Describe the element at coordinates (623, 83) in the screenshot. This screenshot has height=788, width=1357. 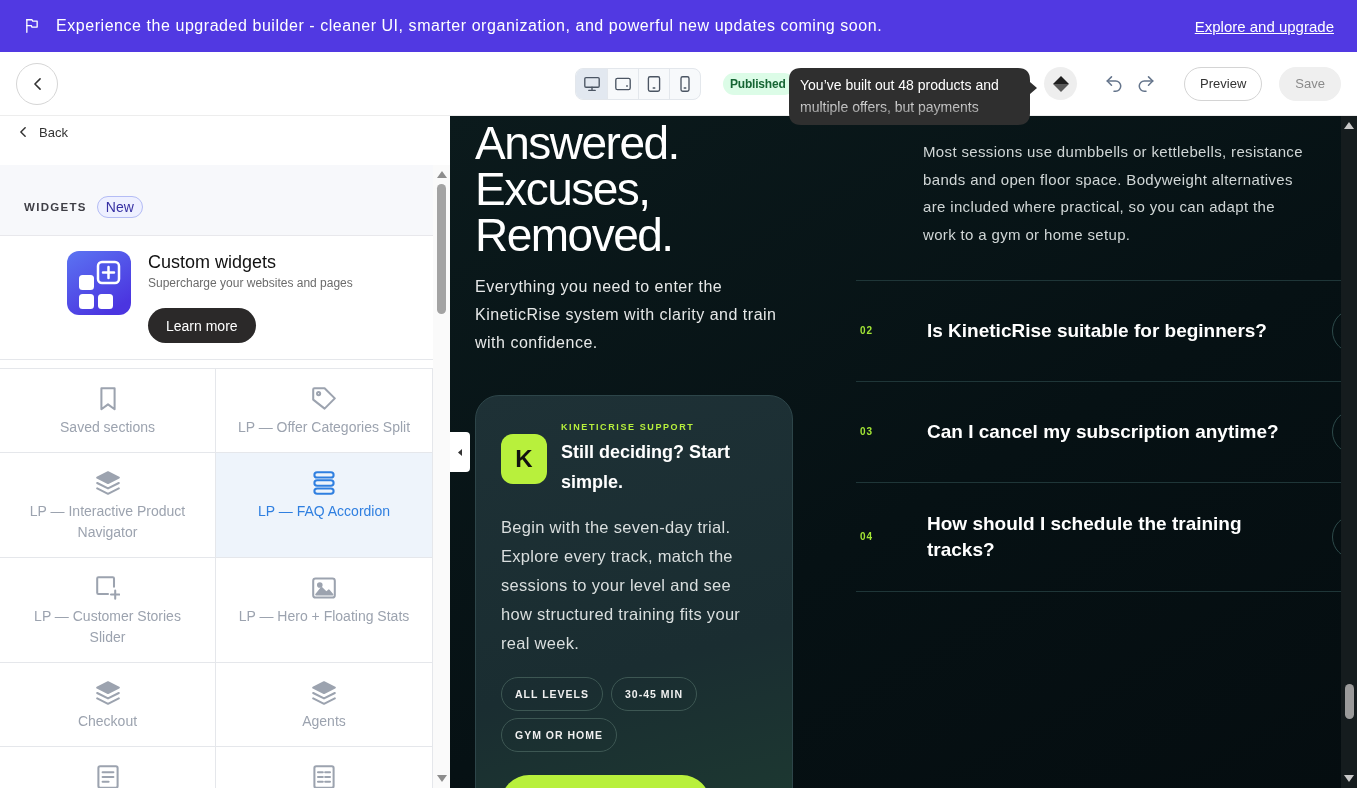
I see `tablet-landscape-icon` at that location.